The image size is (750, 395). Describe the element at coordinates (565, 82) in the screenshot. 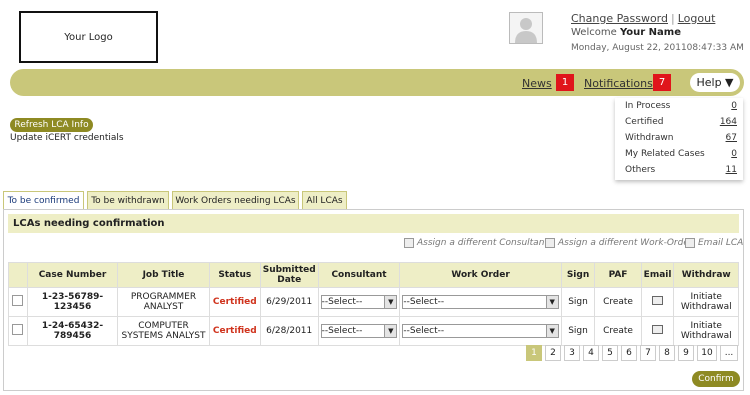

I see `news-count-badge: 1` at that location.